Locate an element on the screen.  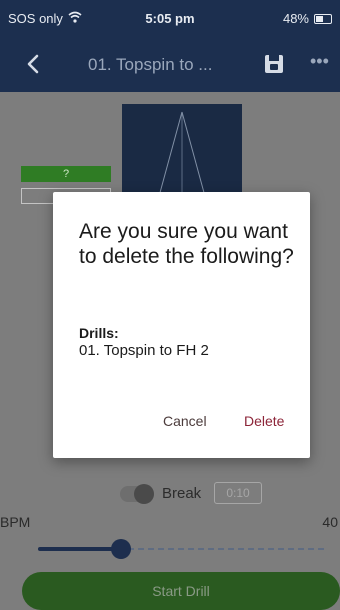
dialog-item: 01. Topspin to FH 2 is located at coordinates (144, 350).